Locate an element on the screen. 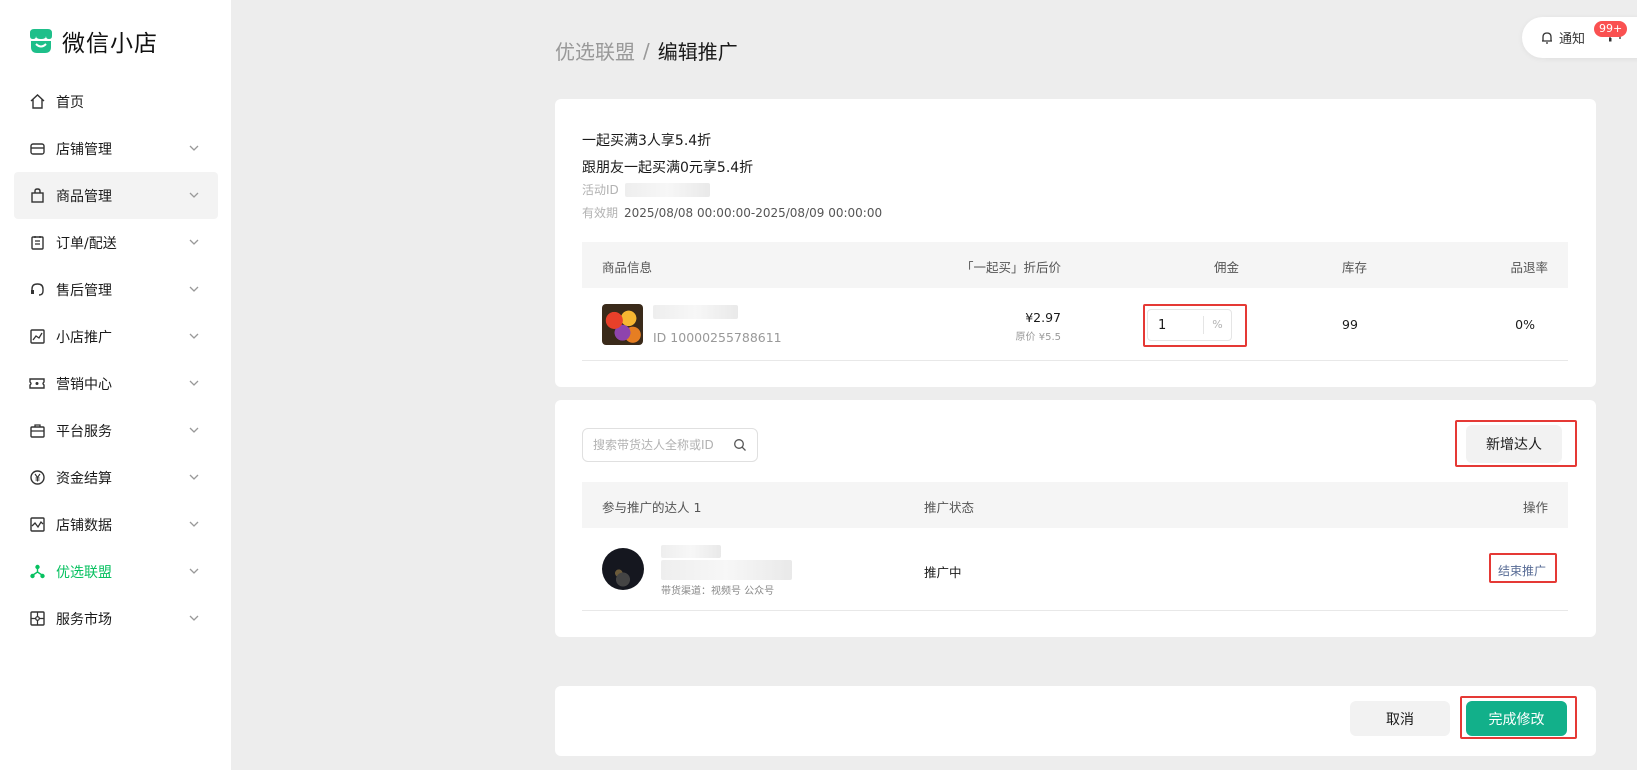 Image resolution: width=1637 pixels, height=770 pixels. briefcase-icon is located at coordinates (37, 431).